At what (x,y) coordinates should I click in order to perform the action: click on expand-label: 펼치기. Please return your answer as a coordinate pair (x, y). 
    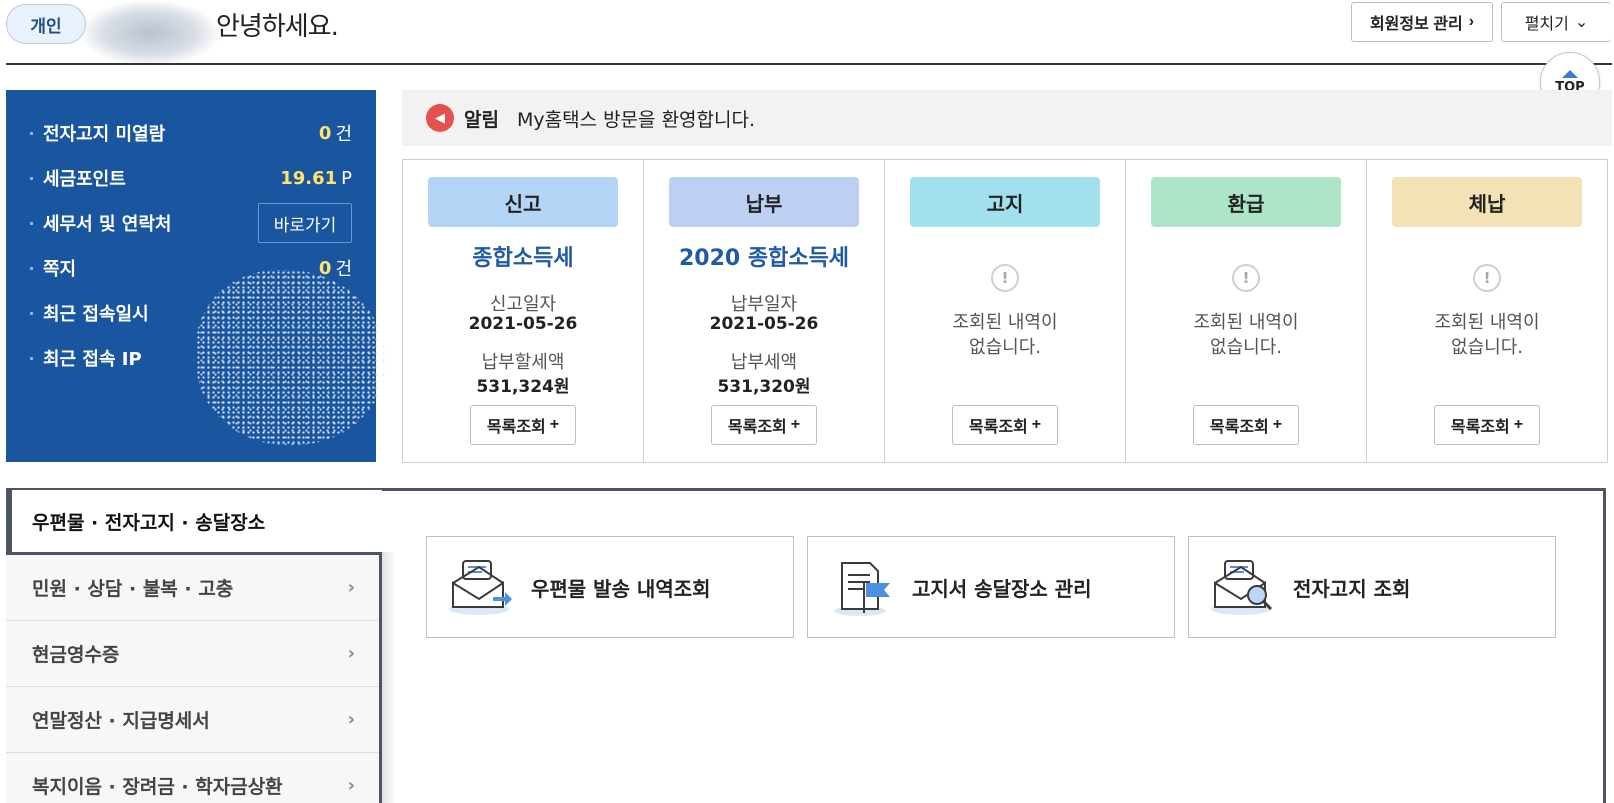
    Looking at the image, I should click on (1546, 24).